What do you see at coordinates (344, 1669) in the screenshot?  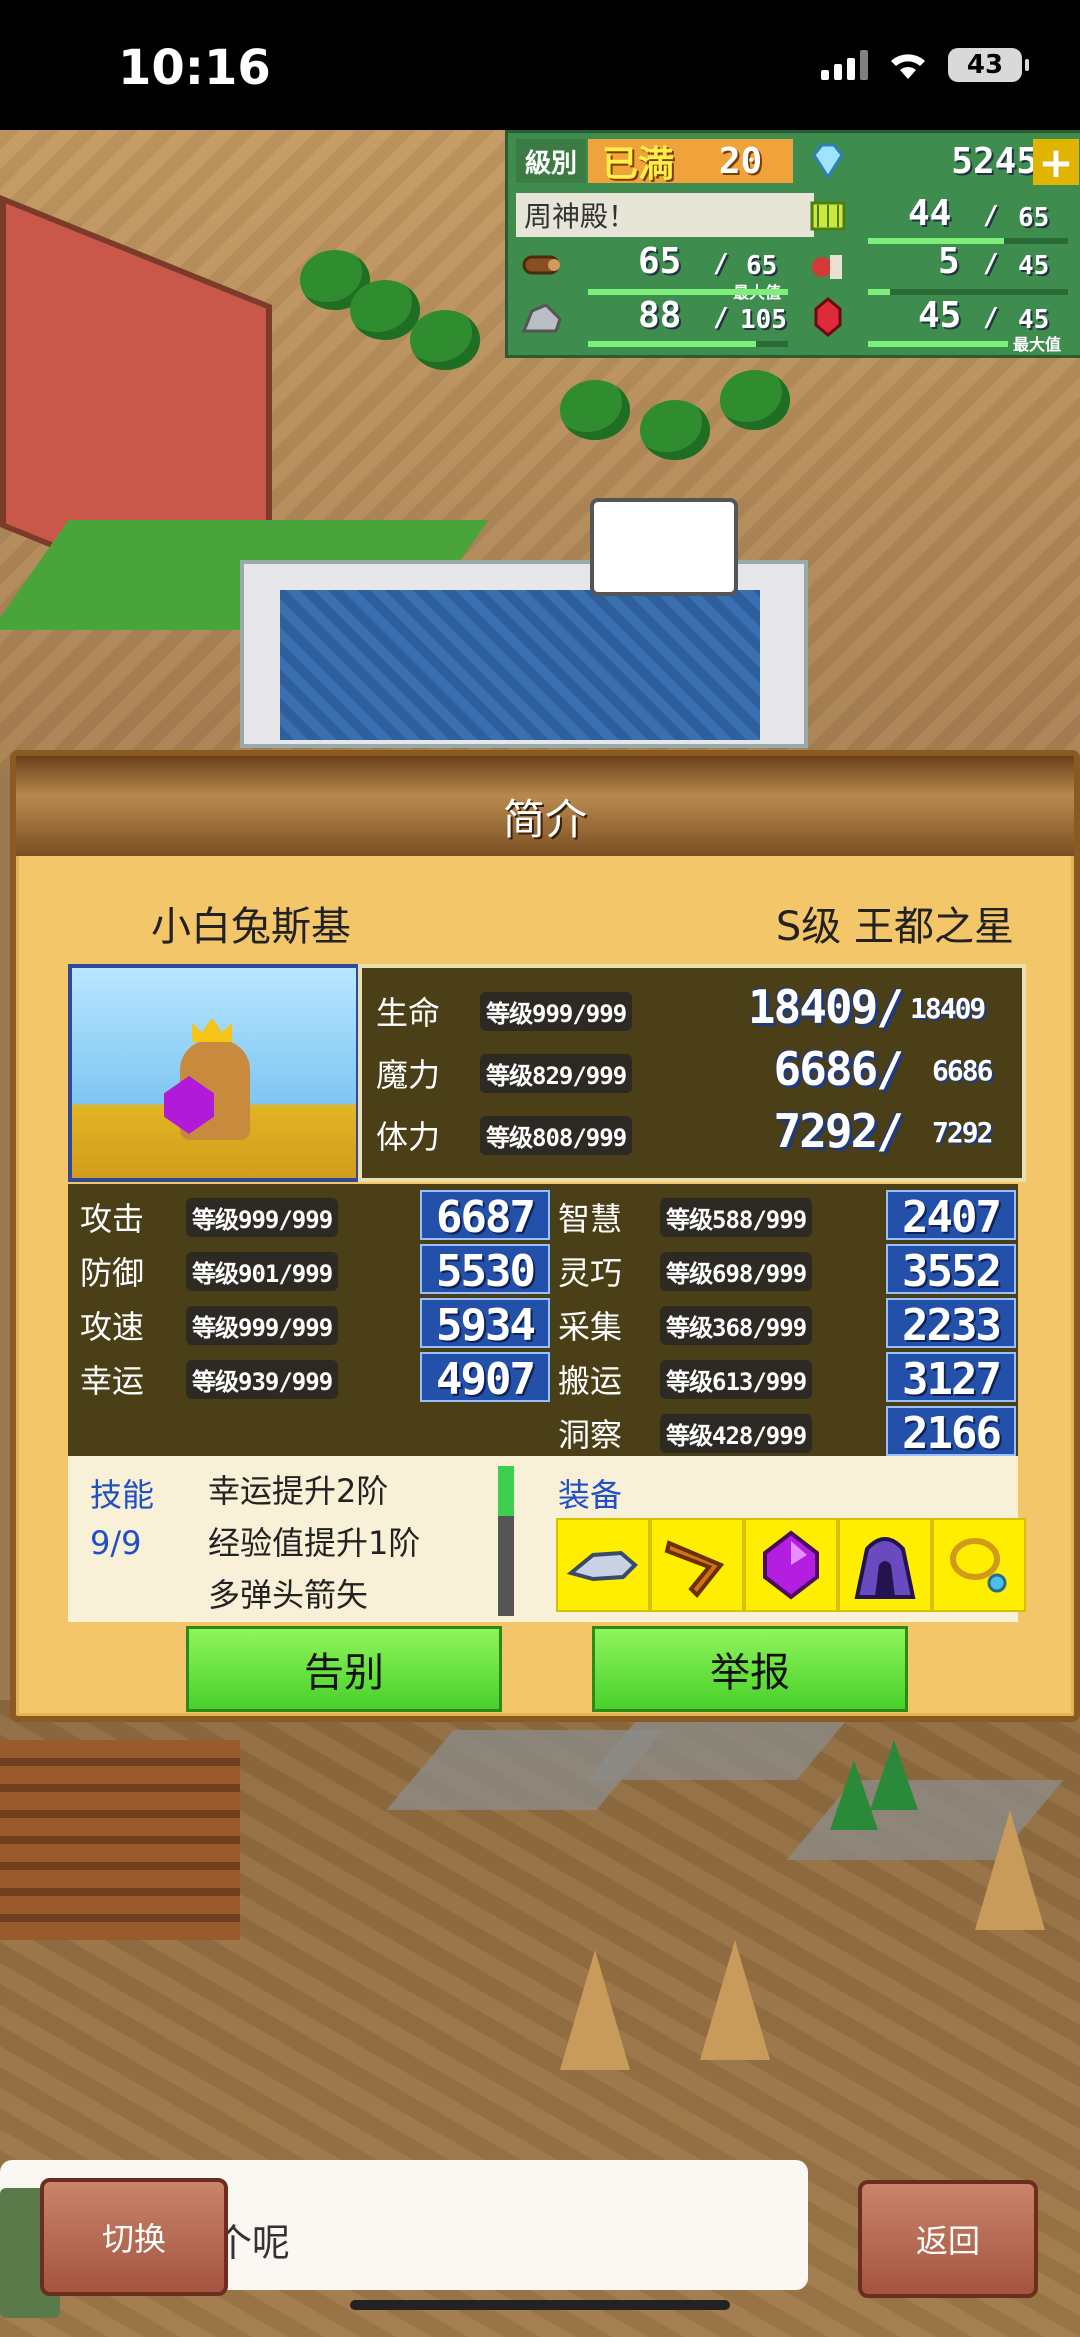 I see `farewell-button: 告别` at bounding box center [344, 1669].